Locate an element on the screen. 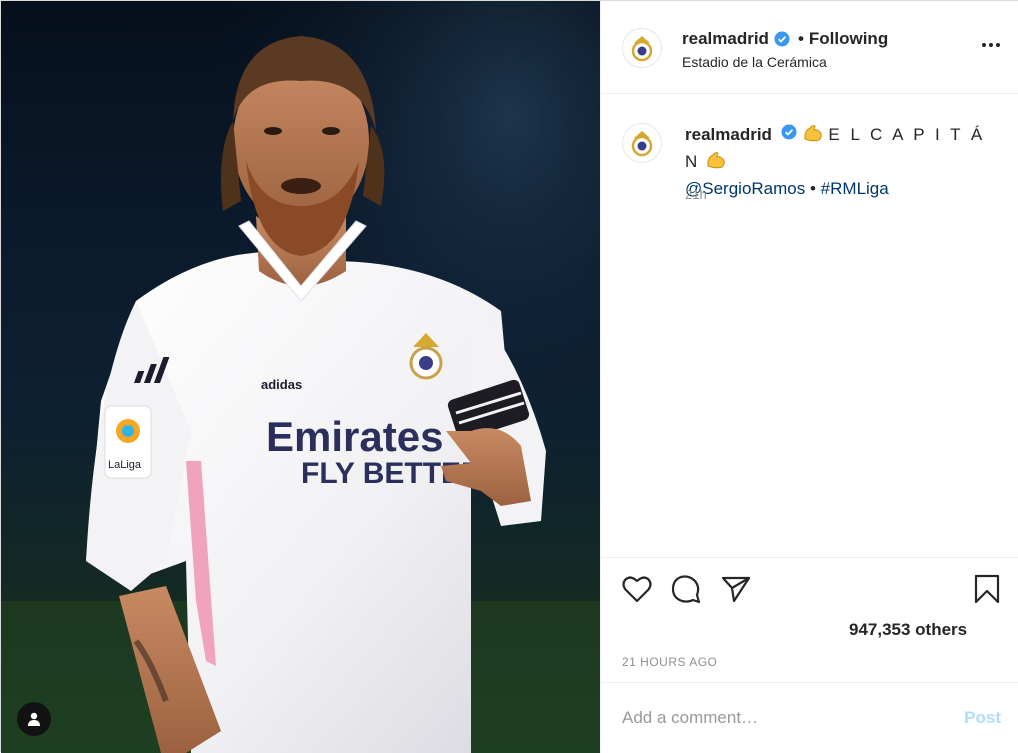  header-author-line: realmadrid • Following is located at coordinates (785, 39).